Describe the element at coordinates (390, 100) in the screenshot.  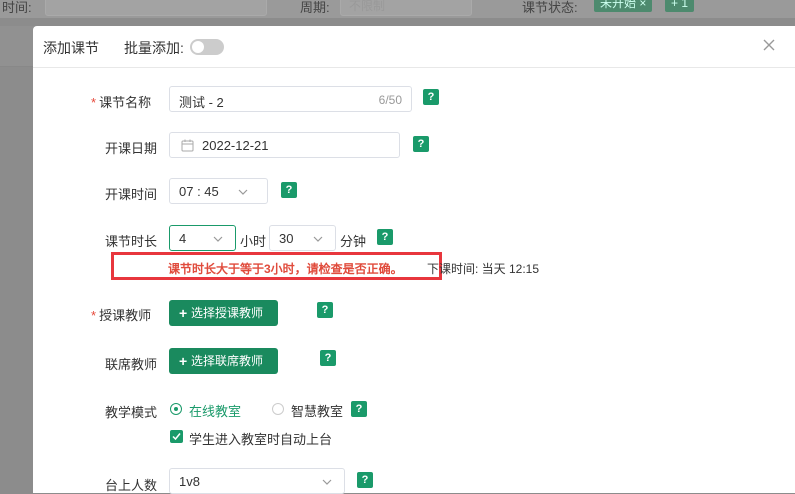
I see `char-count: 6/50` at that location.